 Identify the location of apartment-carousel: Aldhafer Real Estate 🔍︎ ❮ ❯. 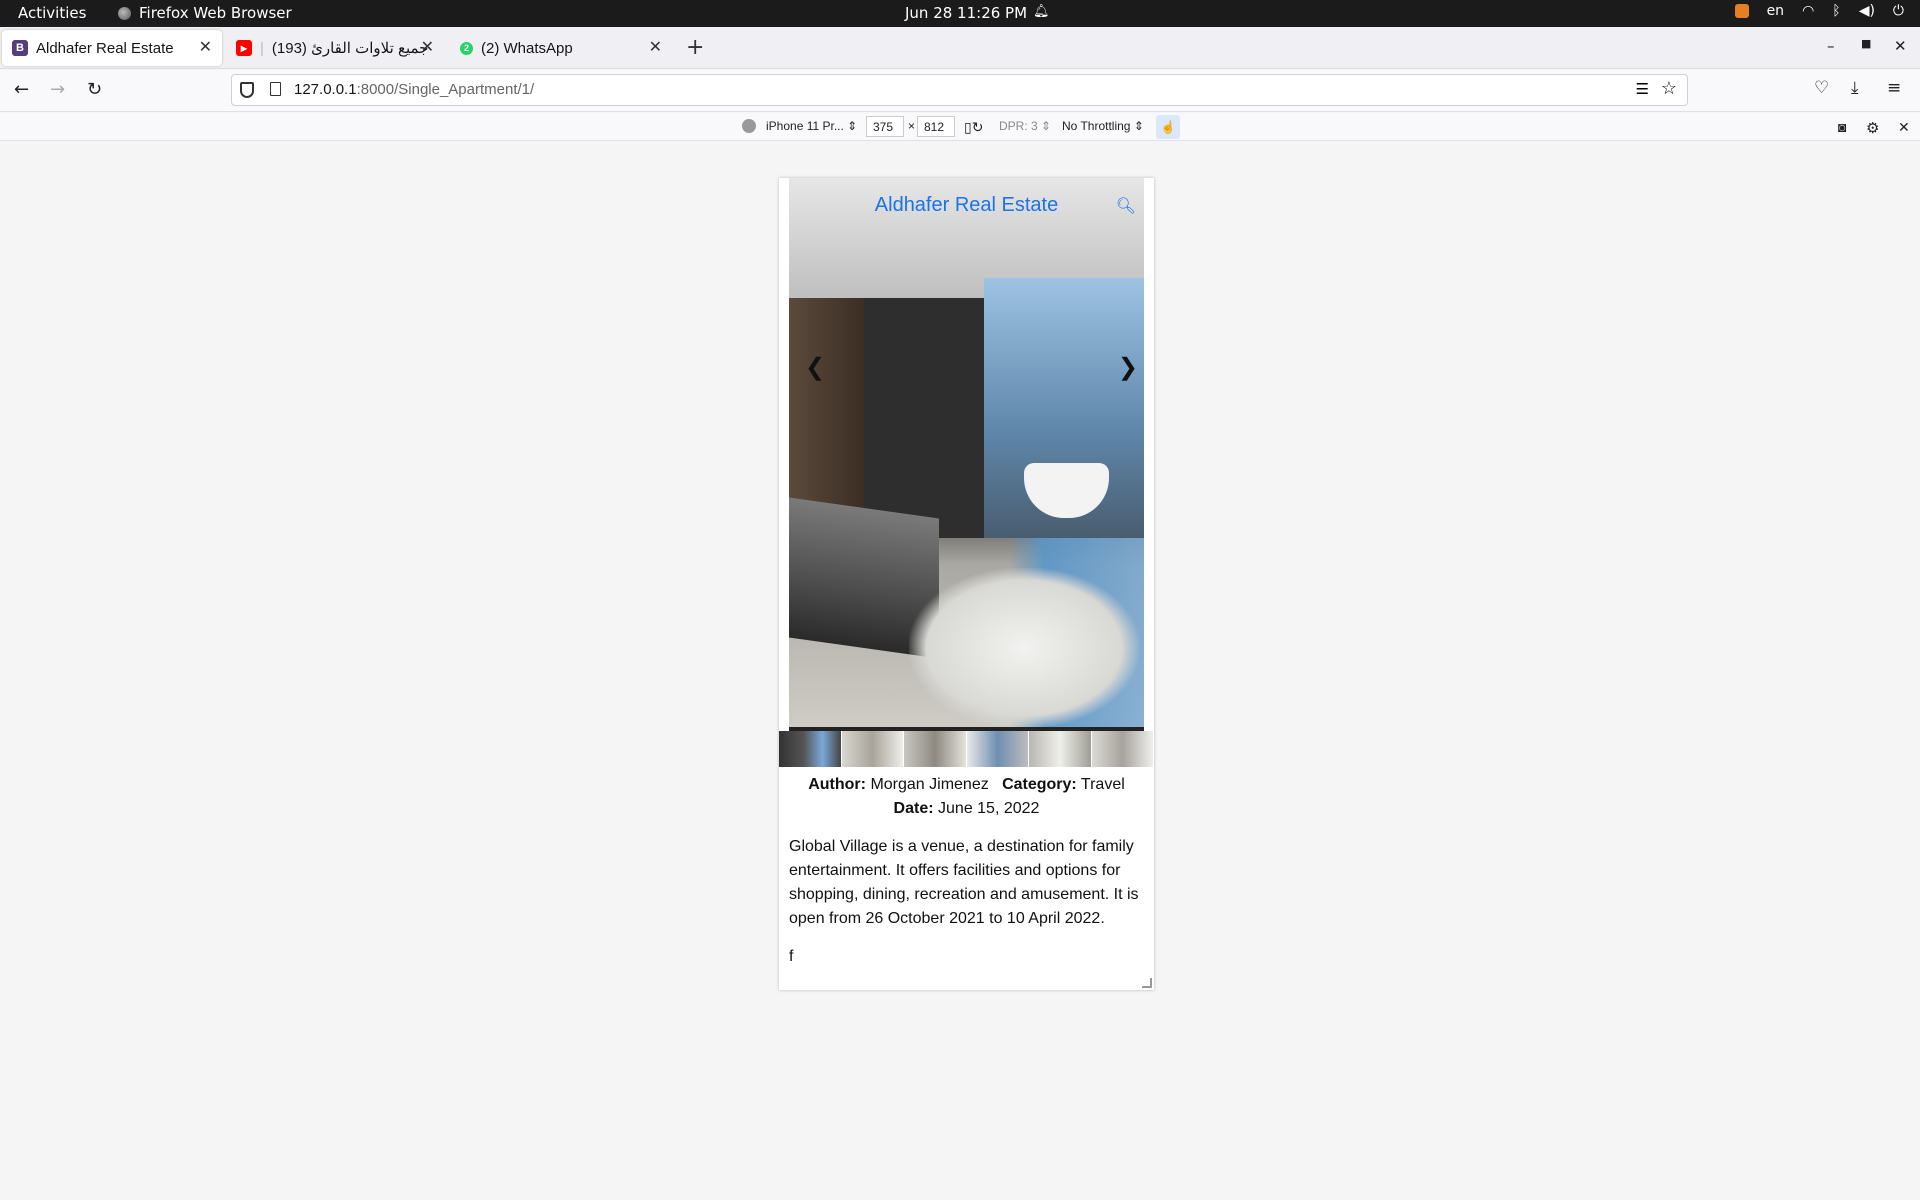
(966, 454).